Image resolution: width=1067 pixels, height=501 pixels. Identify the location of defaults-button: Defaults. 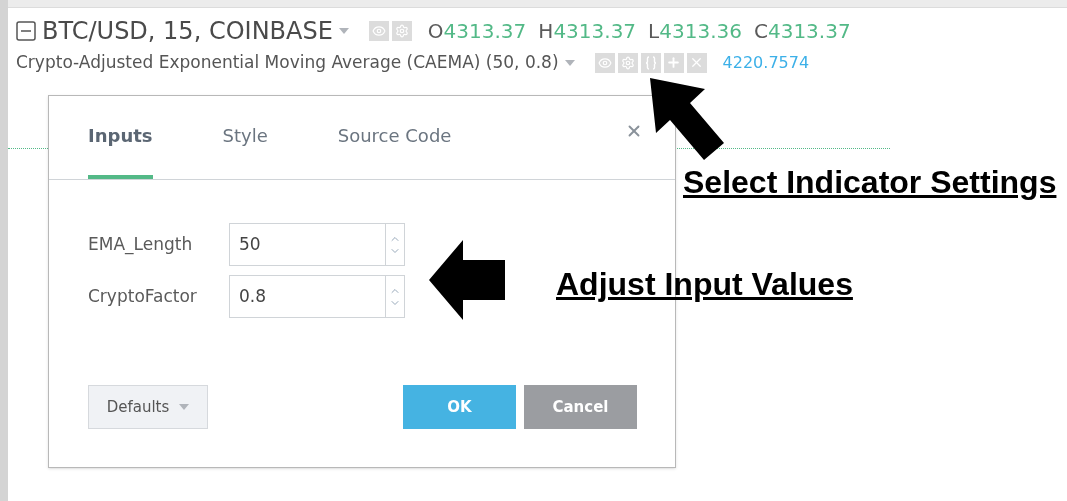
(148, 407).